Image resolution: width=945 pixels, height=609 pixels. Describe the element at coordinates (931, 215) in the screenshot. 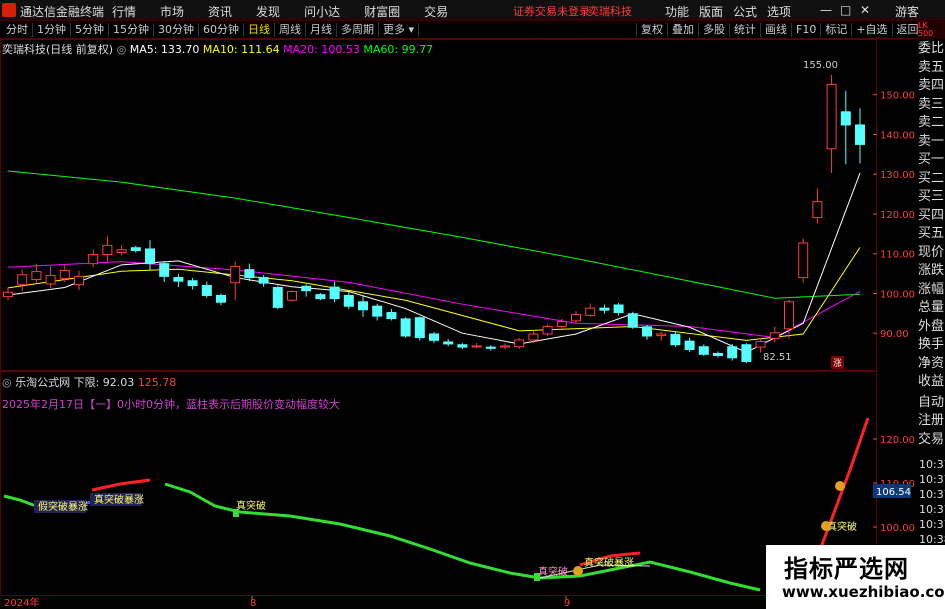

I see `quote-label-buy4: 买四` at that location.